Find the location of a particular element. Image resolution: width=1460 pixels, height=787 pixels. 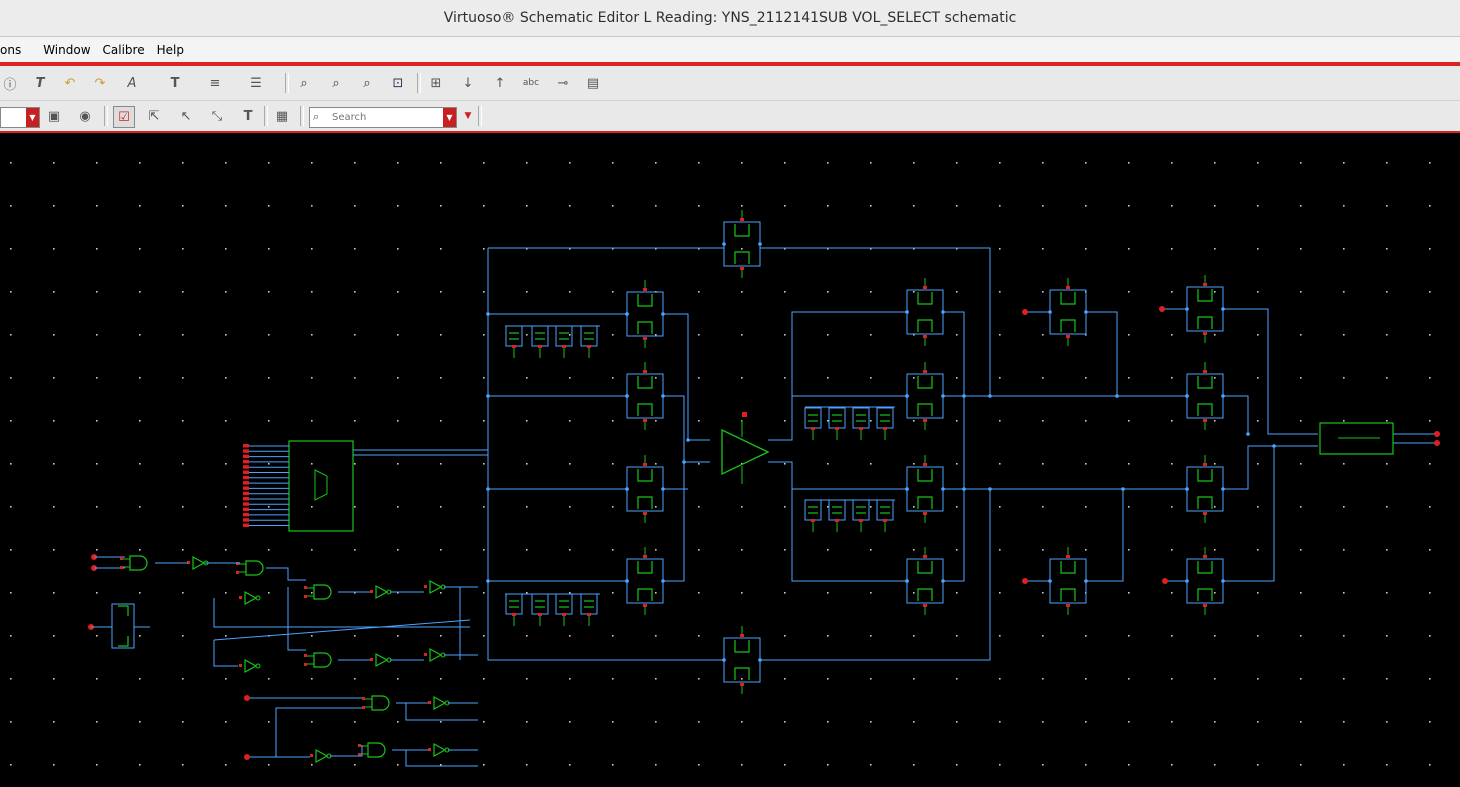

label-icon: abc is located at coordinates (531, 83).